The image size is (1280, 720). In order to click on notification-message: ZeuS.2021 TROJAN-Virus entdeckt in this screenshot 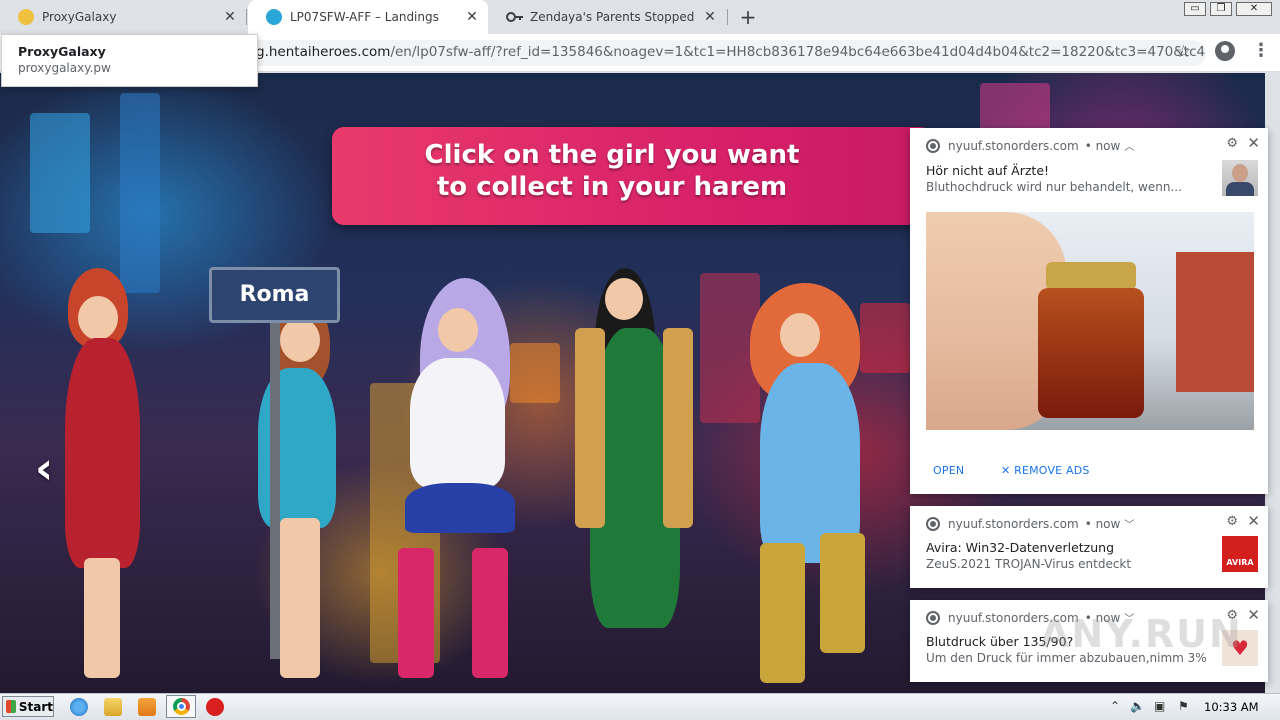, I will do `click(1029, 564)`.